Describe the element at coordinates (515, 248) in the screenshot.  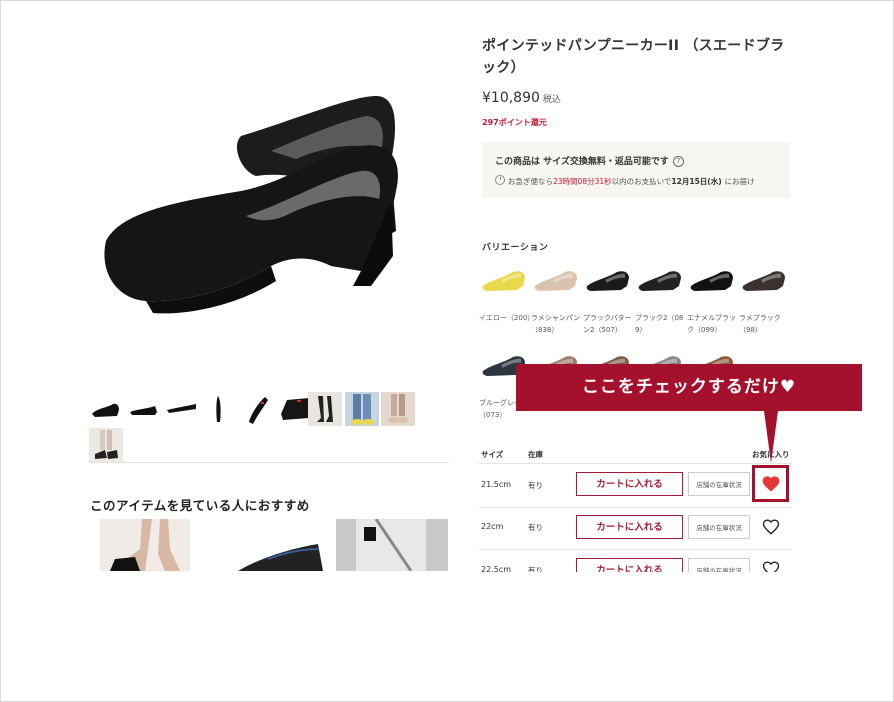
I see `variations-title: バリエーション` at that location.